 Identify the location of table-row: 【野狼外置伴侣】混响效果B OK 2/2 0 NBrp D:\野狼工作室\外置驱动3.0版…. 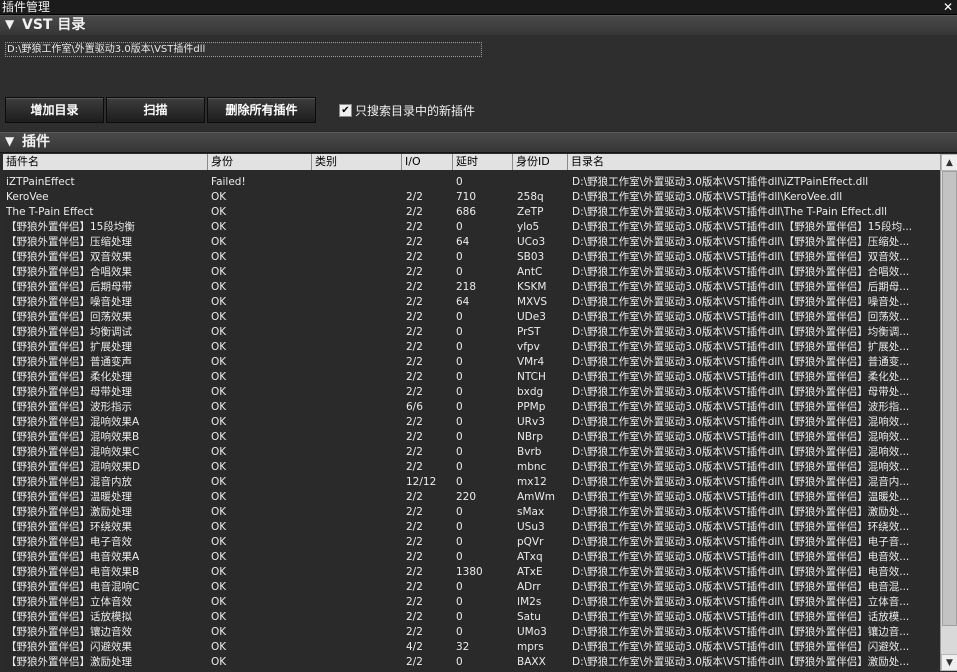
(471, 437).